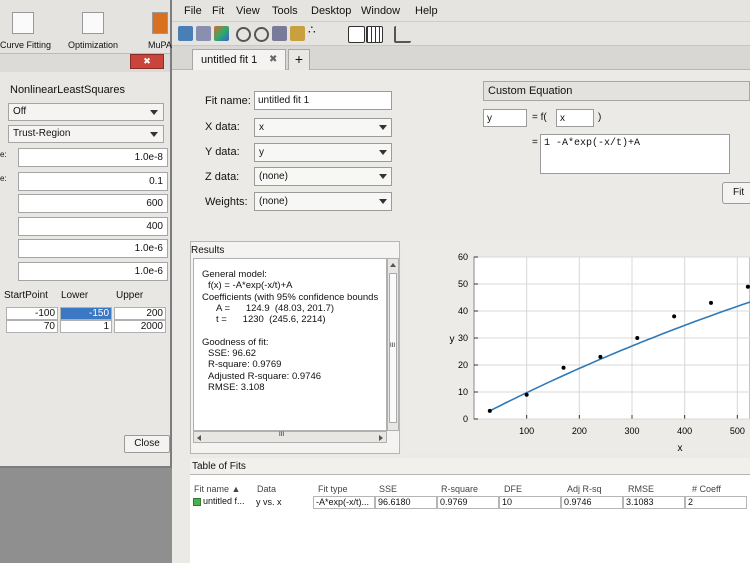 The width and height of the screenshot is (750, 563). I want to click on results-line: t = 1230 (245.6, 2214), so click(271, 320).